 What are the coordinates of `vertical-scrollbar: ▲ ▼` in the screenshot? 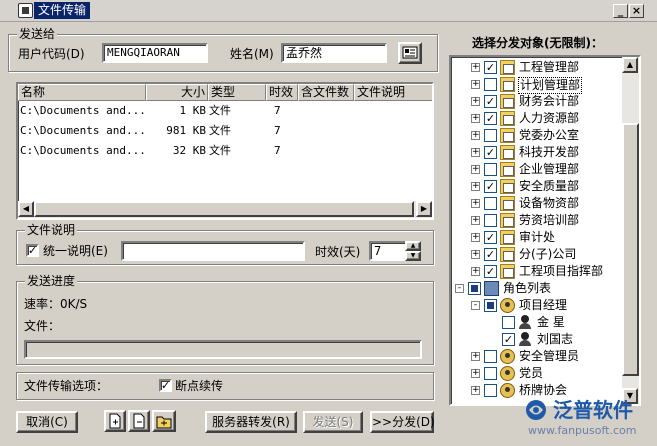 It's located at (630, 230).